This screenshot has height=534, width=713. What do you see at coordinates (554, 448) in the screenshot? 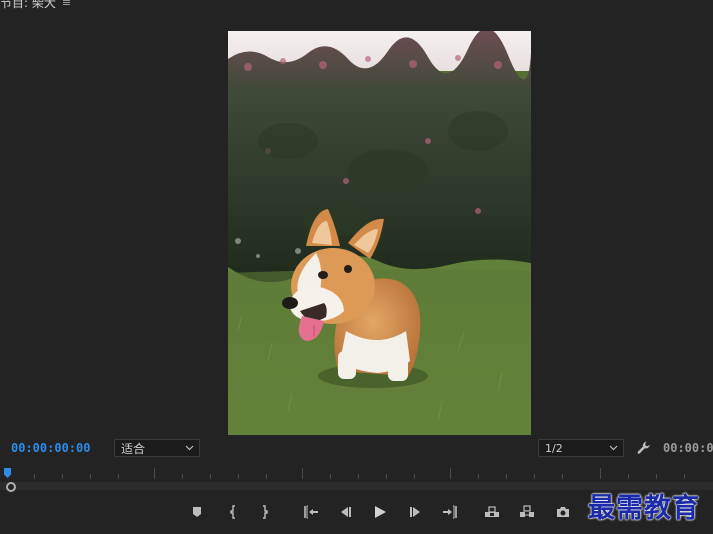
I see `resolution-select-value: 1/2` at bounding box center [554, 448].